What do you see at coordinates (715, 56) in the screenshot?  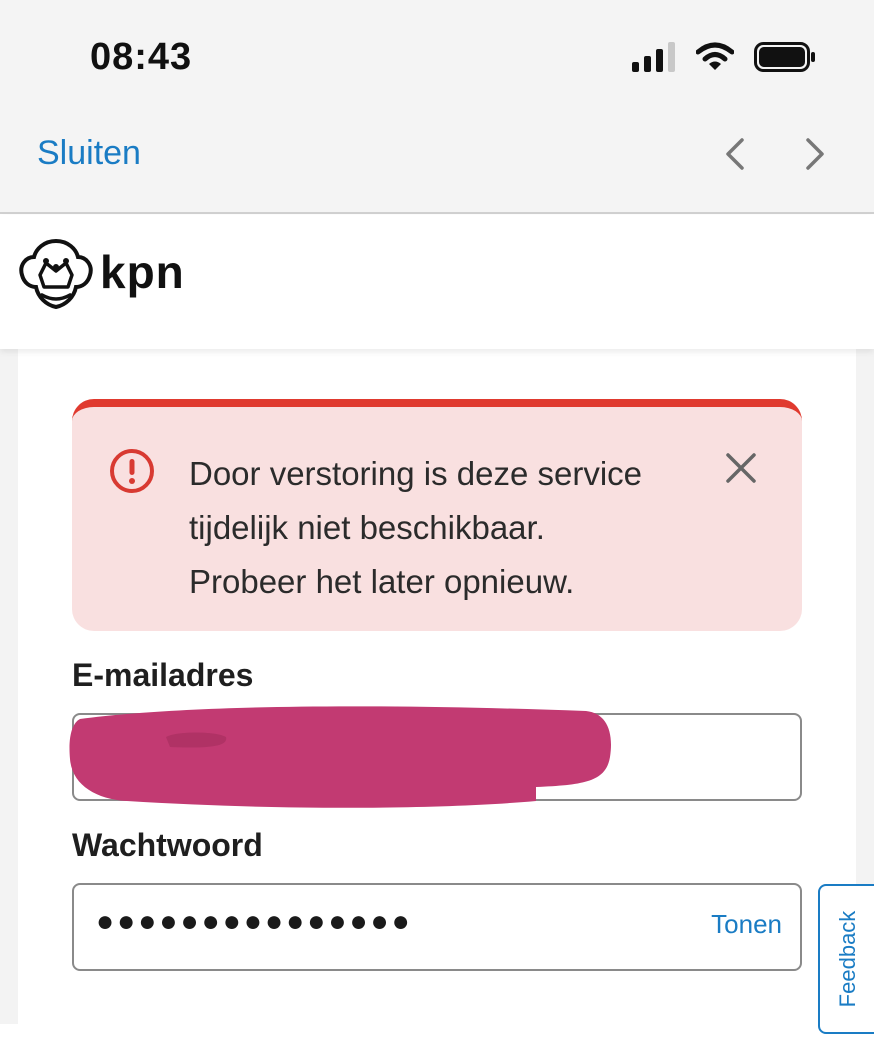 I see `wifi-icon` at bounding box center [715, 56].